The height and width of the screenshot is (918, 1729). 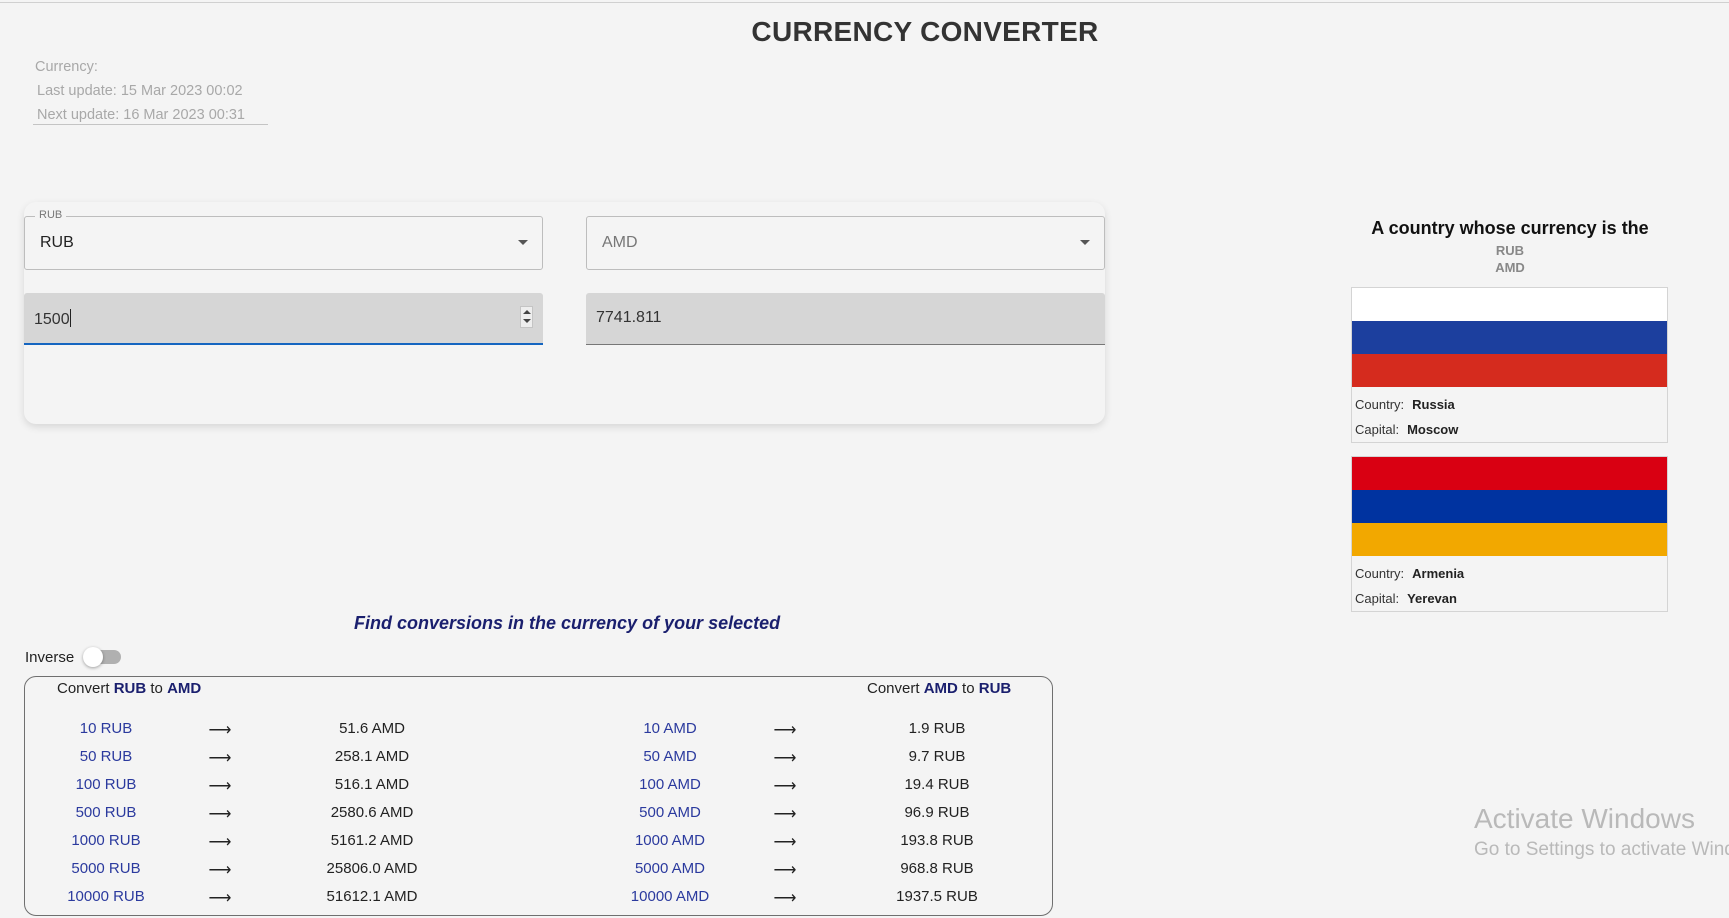 What do you see at coordinates (184, 688) in the screenshot?
I see `header-to-code: AMD` at bounding box center [184, 688].